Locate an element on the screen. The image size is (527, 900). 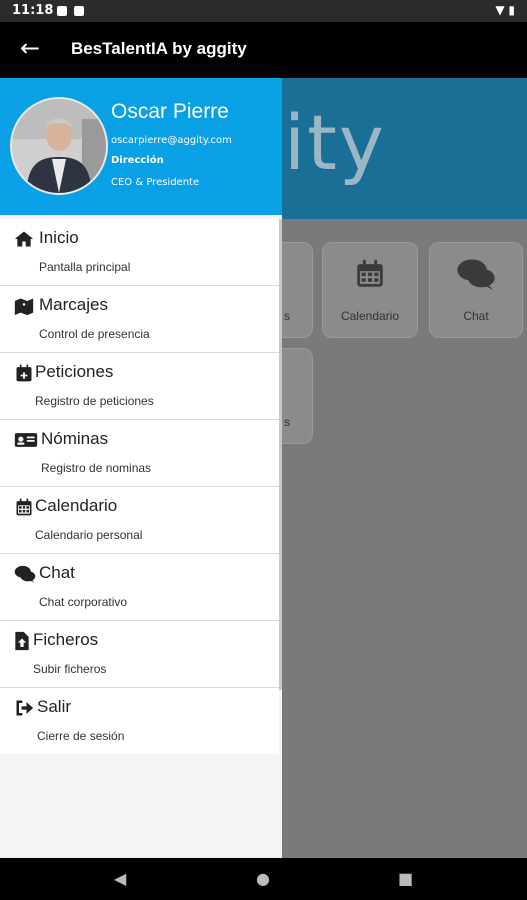
menu-item-marcajes: Marcajes Control de presencia is located at coordinates (139, 319).